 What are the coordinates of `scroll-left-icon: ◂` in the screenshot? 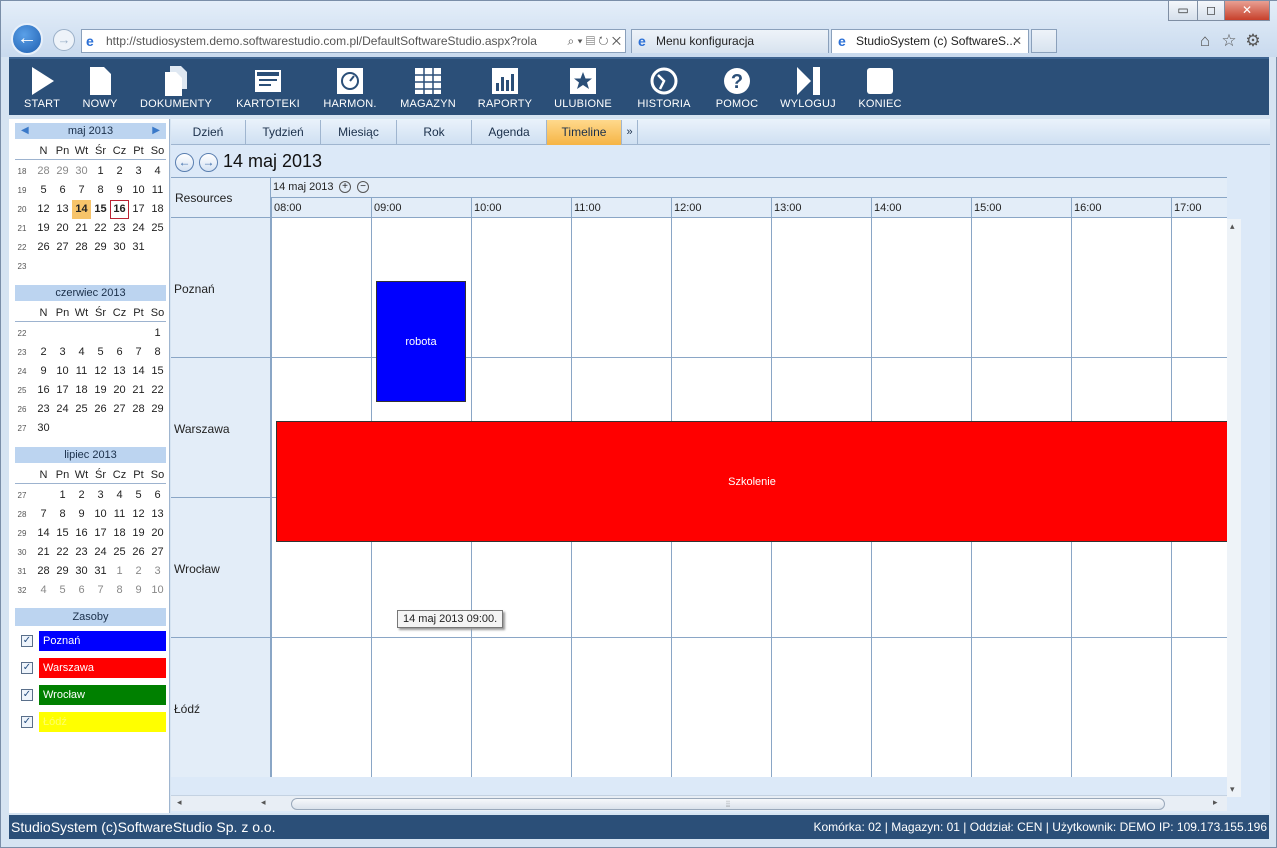 It's located at (179, 802).